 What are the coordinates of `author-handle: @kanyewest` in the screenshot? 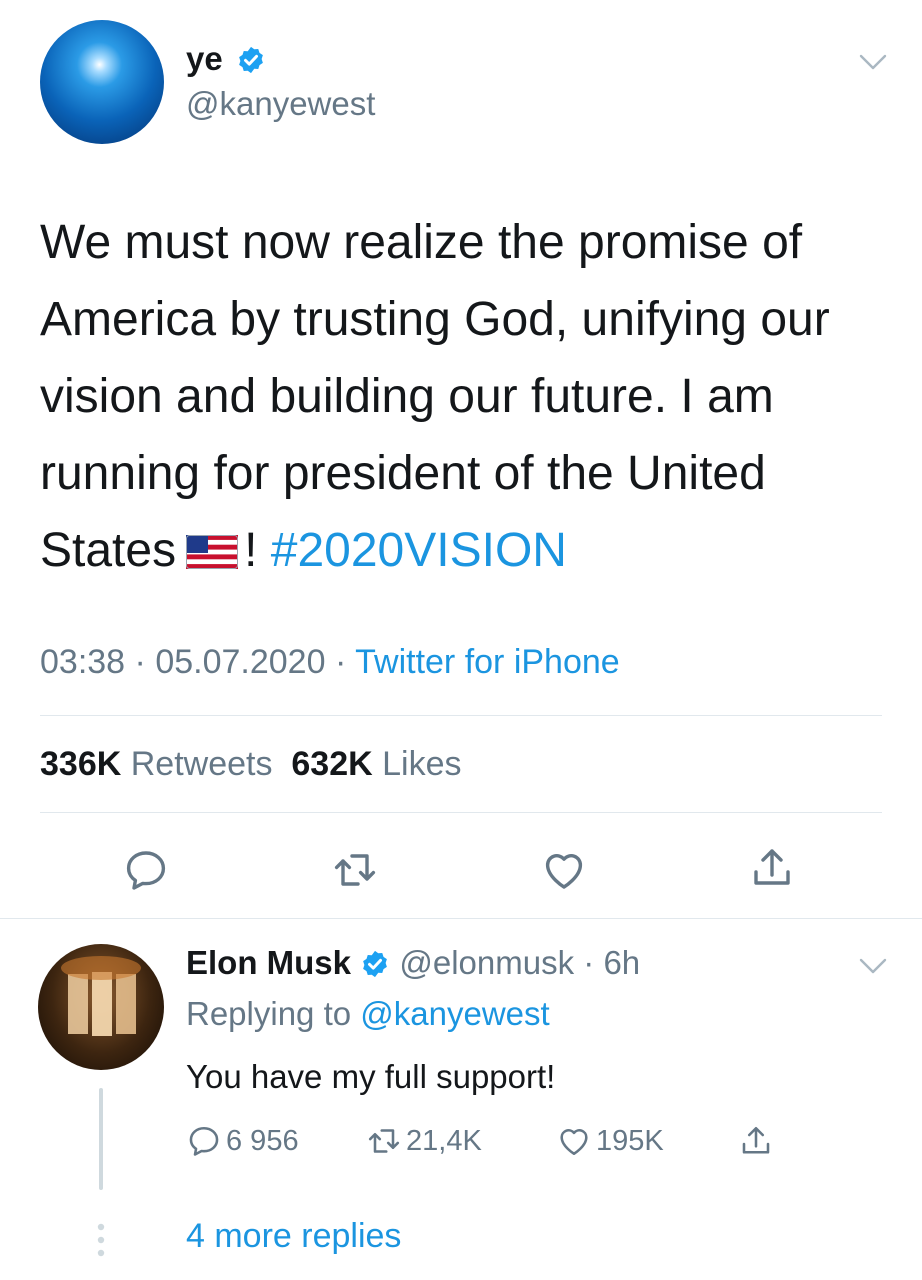 It's located at (280, 104).